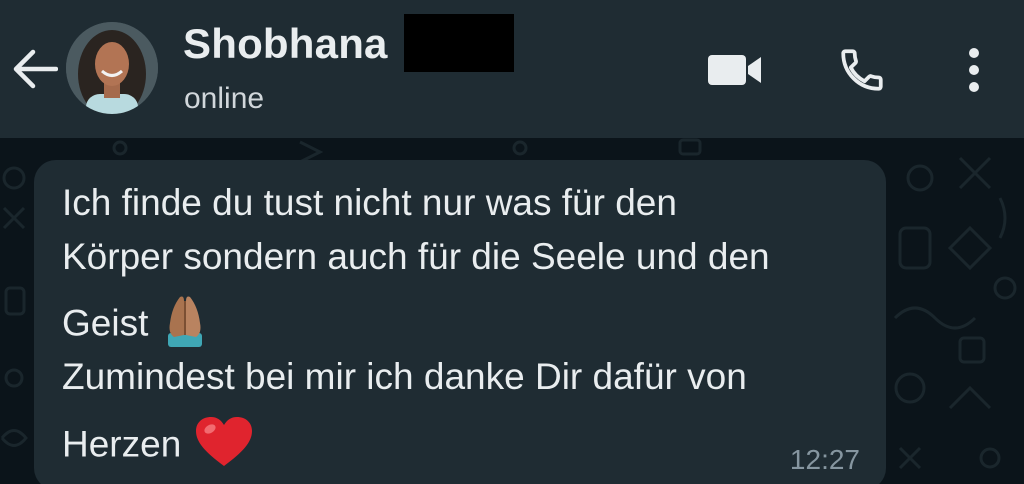 This screenshot has width=1024, height=484. What do you see at coordinates (122, 444) in the screenshot?
I see `message-line-text: Herzen` at bounding box center [122, 444].